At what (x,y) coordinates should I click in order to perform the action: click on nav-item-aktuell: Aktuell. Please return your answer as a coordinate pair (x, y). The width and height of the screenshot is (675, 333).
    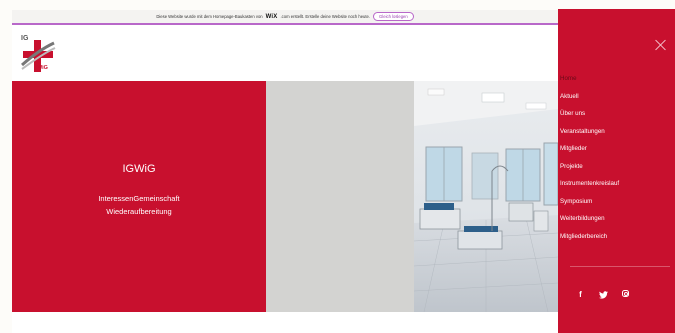
    Looking at the image, I should click on (589, 97).